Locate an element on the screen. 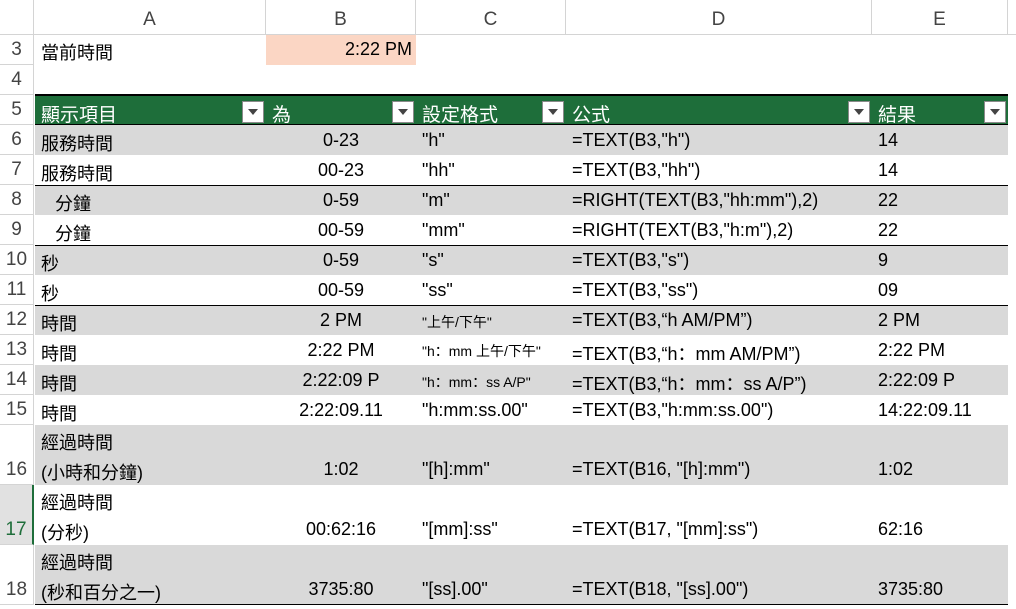 Image resolution: width=1016 pixels, height=609 pixels. cell-d: =TEXT(B16, "[h]:mm") is located at coordinates (719, 455).